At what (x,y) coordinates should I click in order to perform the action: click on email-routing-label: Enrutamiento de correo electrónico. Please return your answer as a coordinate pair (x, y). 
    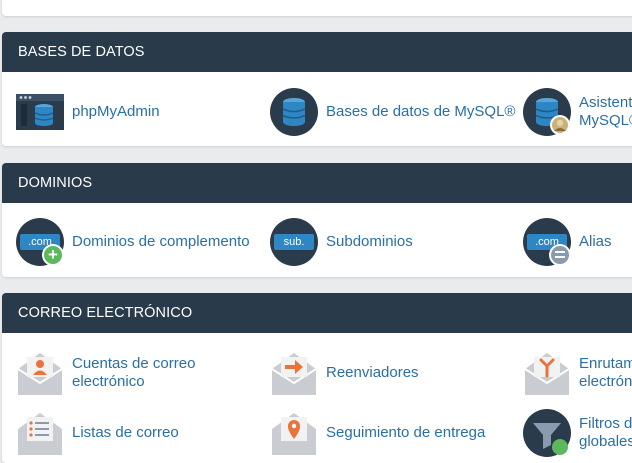
    Looking at the image, I should click on (605, 372).